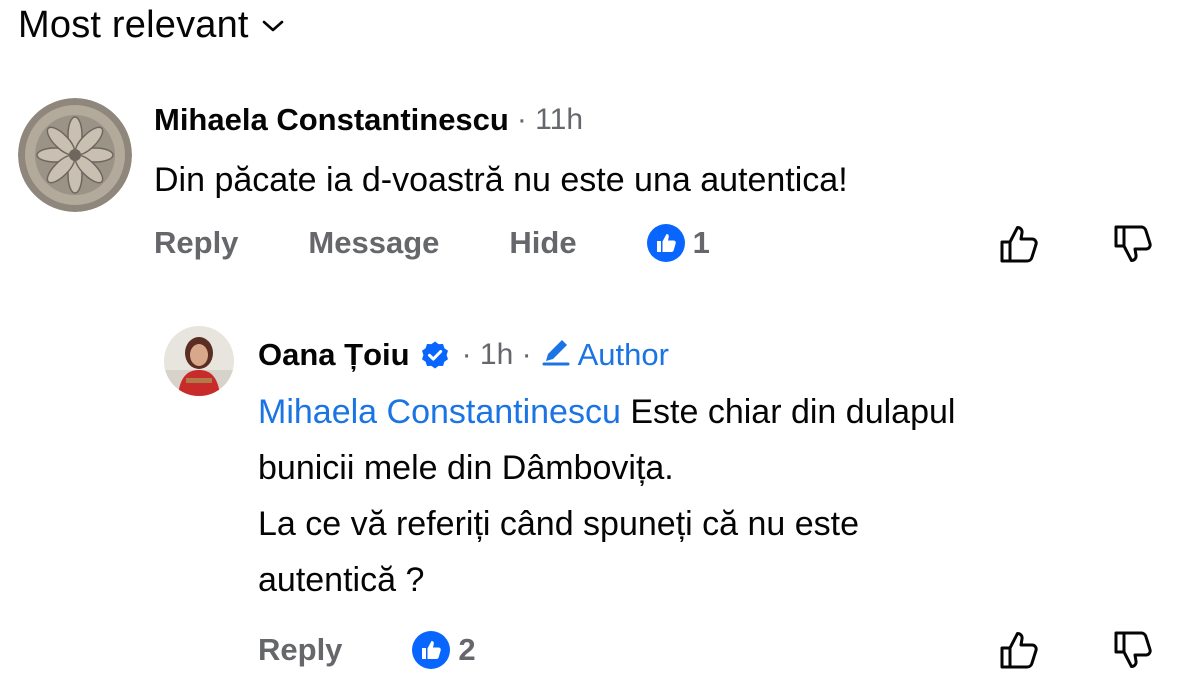 Image resolution: width=1200 pixels, height=675 pixels. Describe the element at coordinates (334, 355) in the screenshot. I see `reply-author: Oana Țoiu` at that location.